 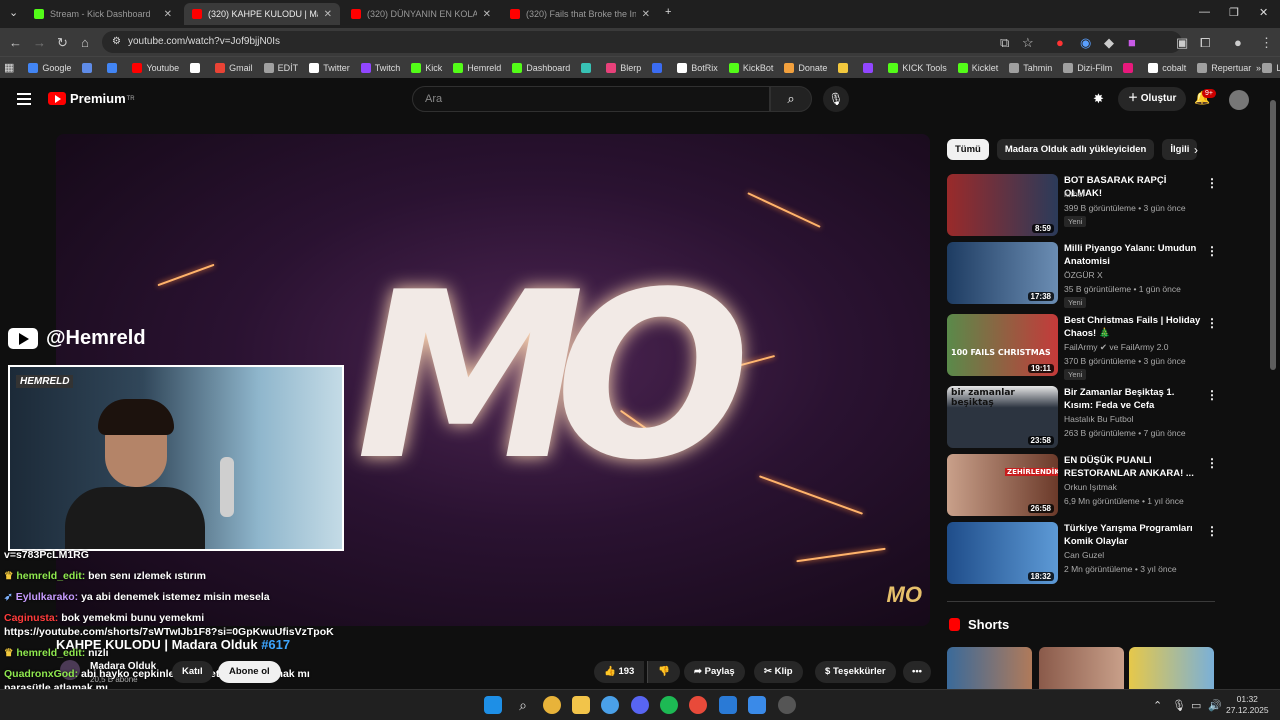 I want to click on bookmark-star-icon: ☆, so click(x=1028, y=43).